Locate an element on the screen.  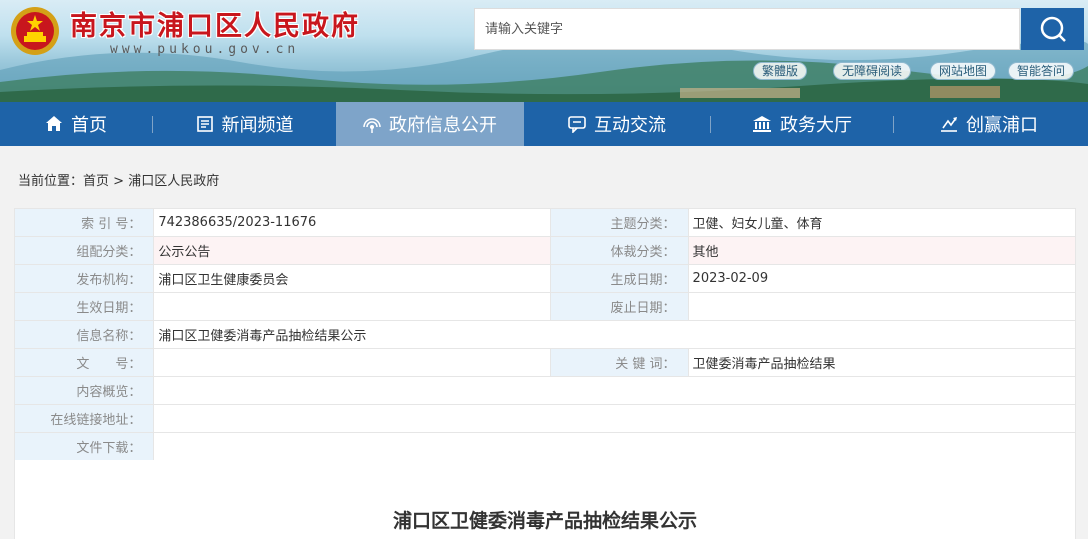
nav-item-label: 政务大厅 is located at coordinates (816, 125).